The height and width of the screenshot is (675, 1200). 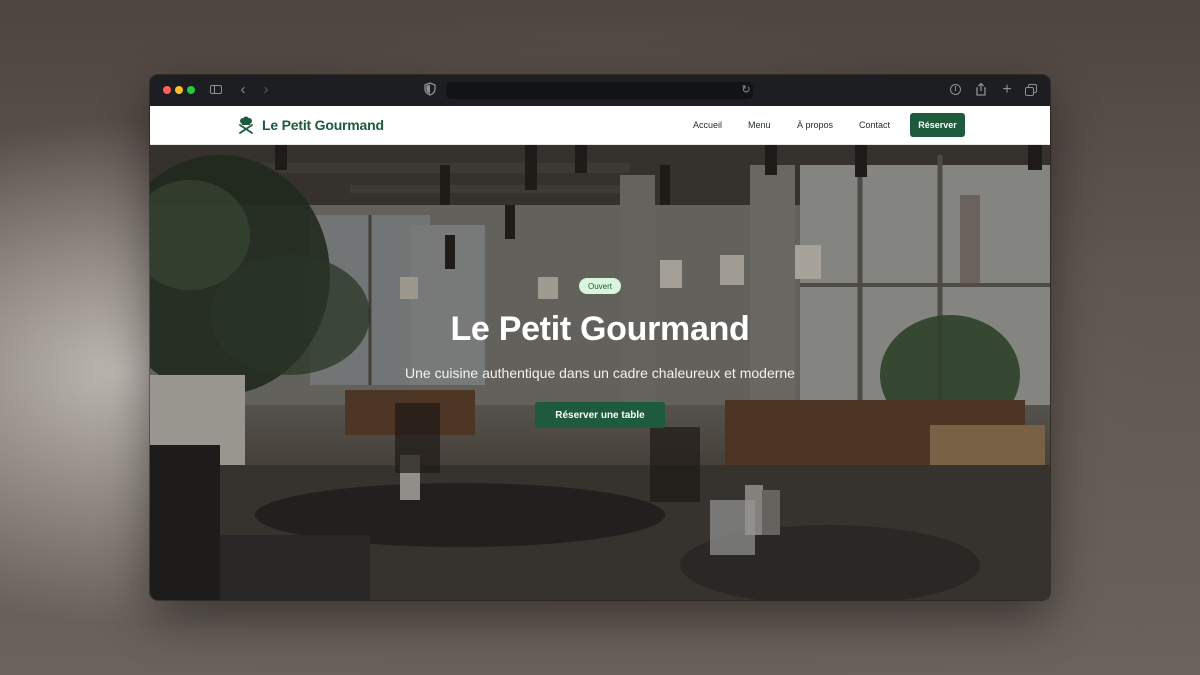 What do you see at coordinates (179, 90) in the screenshot?
I see `minimize-window-button` at bounding box center [179, 90].